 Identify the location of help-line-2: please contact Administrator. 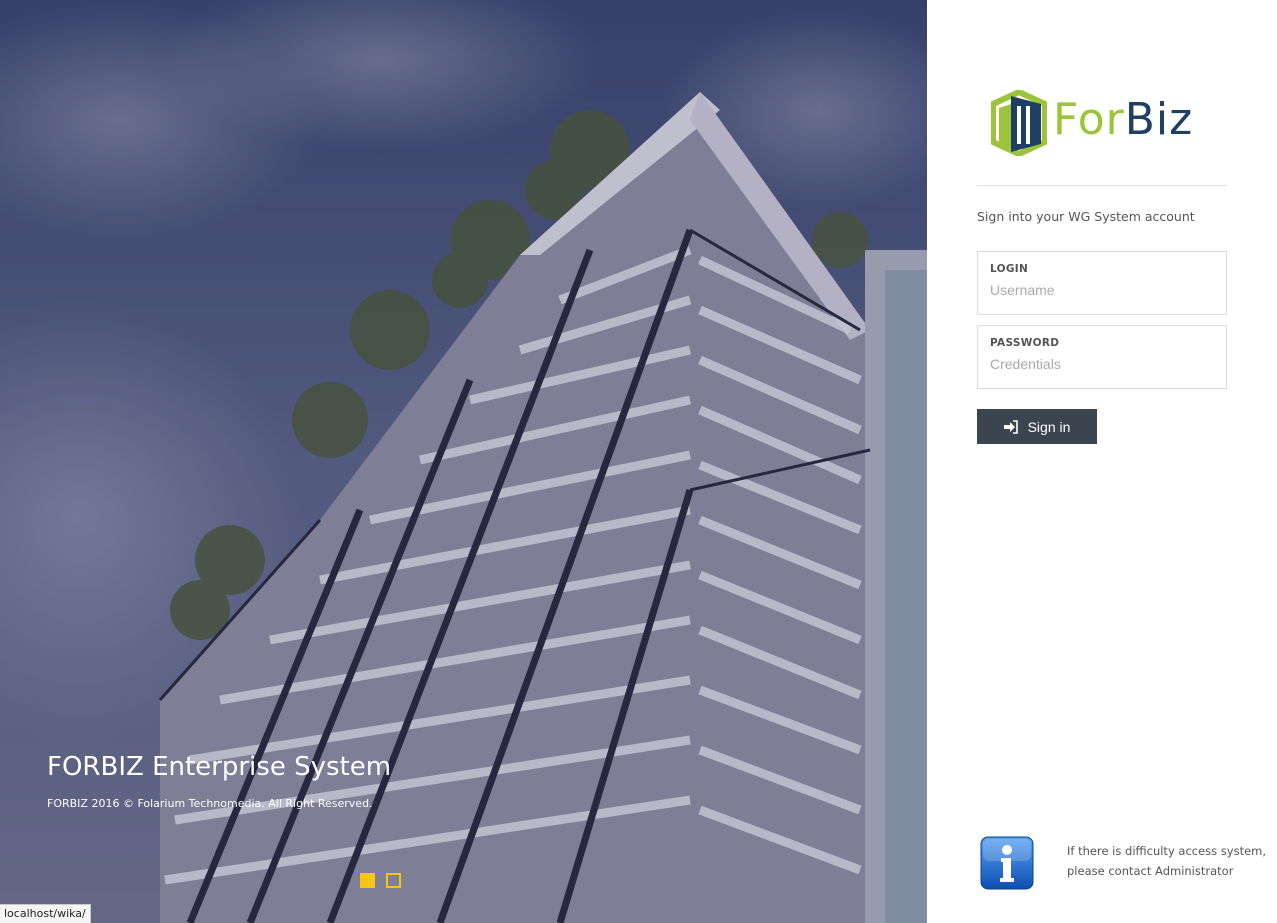
(1150, 871).